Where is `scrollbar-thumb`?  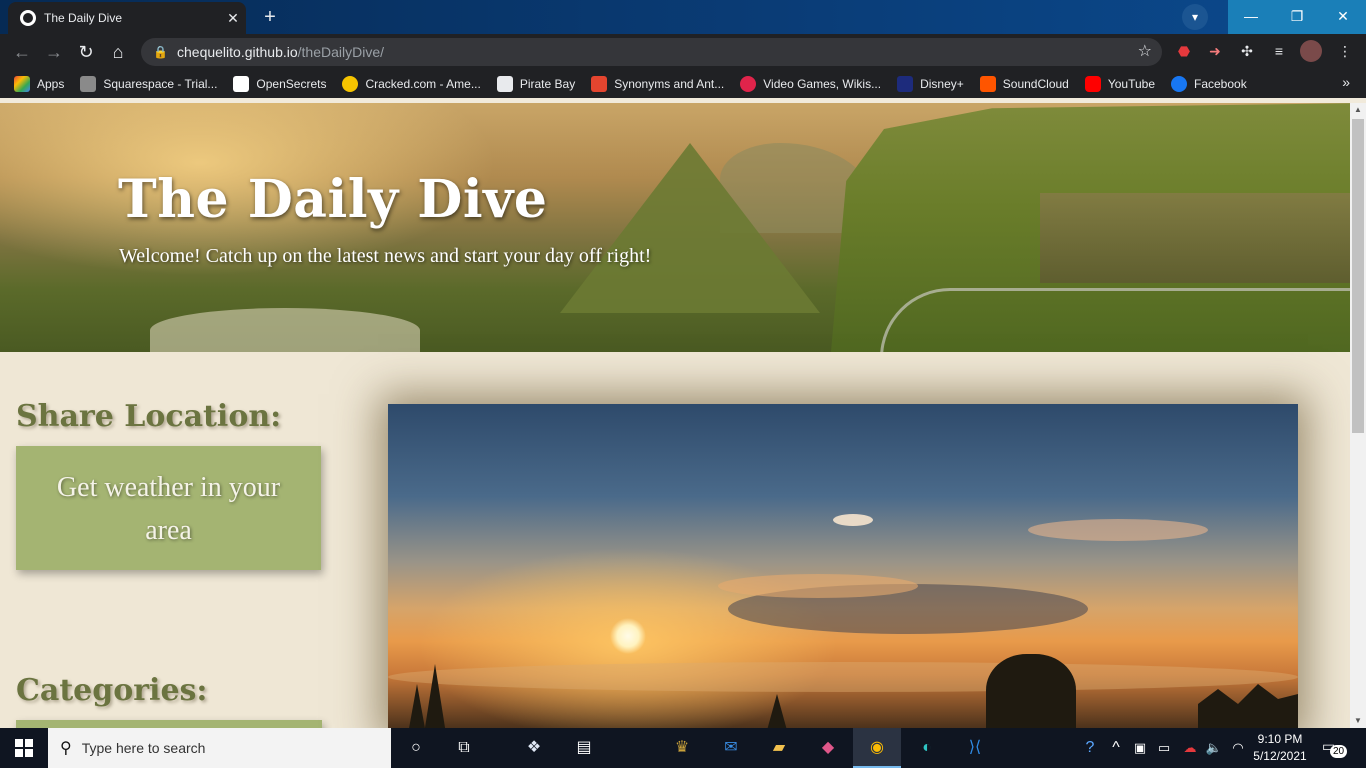
scrollbar-thumb is located at coordinates (1358, 276).